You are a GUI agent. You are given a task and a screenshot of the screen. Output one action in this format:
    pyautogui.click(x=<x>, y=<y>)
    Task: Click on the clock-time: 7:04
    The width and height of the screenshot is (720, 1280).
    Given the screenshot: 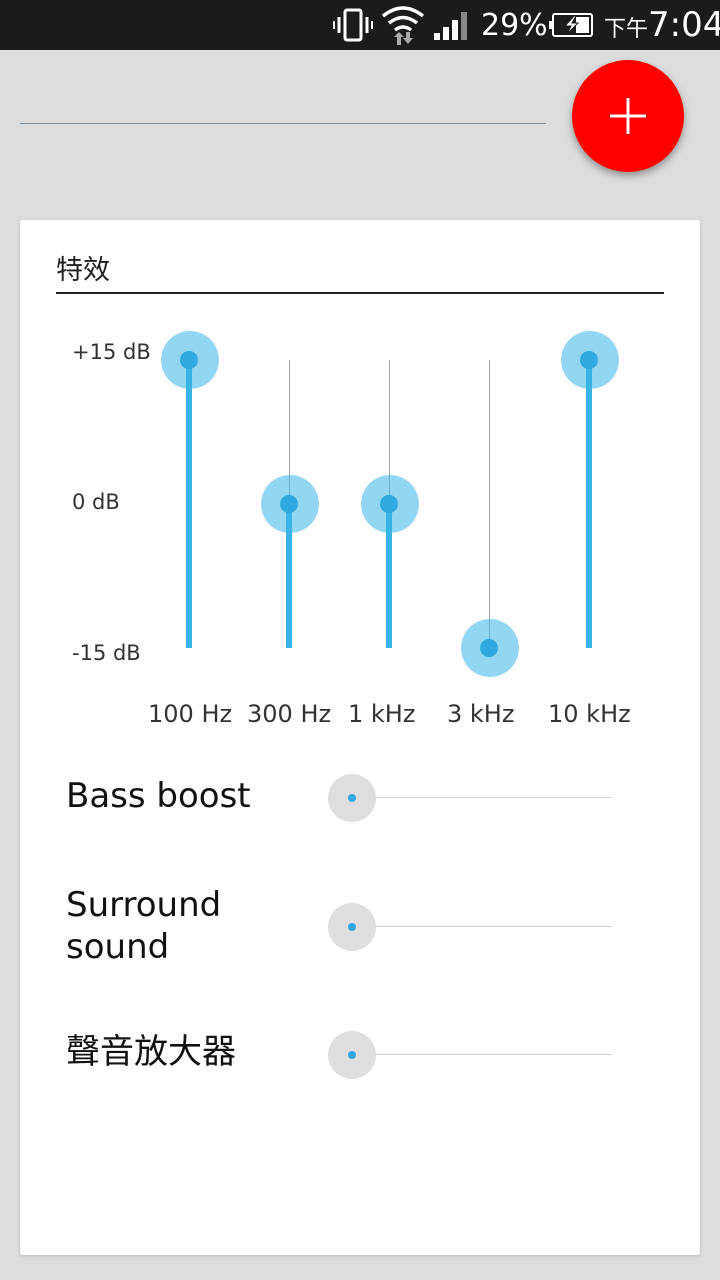 What is the action you would take?
    pyautogui.click(x=684, y=25)
    